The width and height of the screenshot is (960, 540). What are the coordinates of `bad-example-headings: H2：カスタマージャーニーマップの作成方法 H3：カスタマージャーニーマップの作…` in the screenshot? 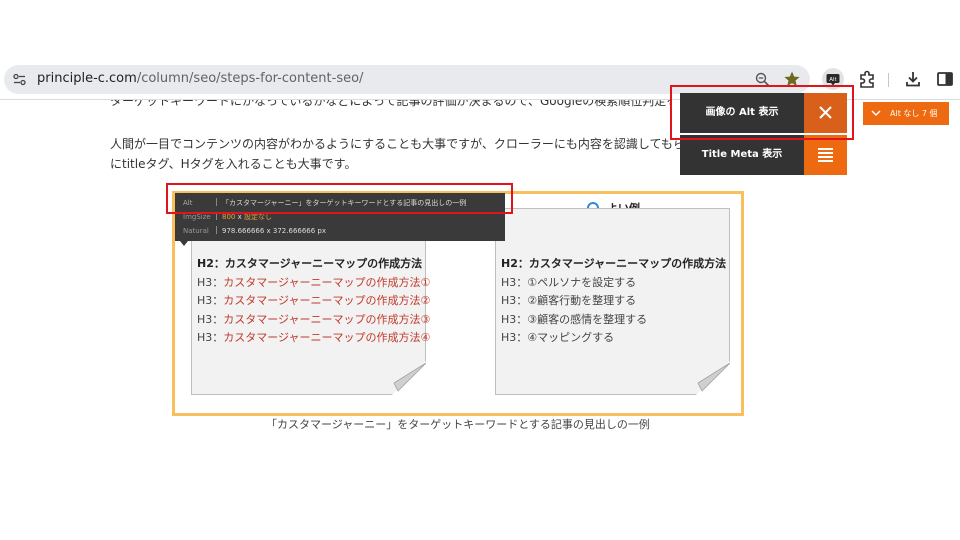 It's located at (313, 301).